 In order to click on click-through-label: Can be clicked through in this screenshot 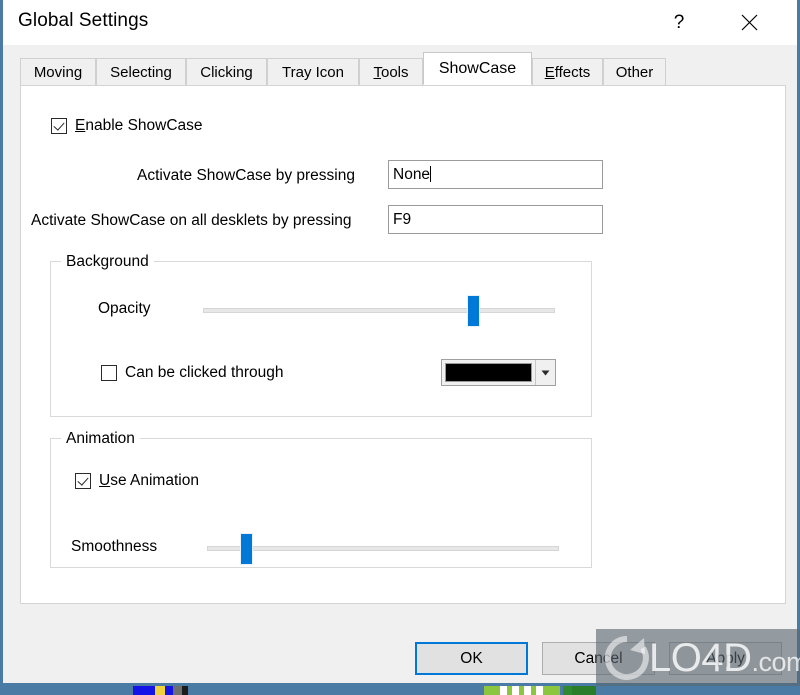, I will do `click(204, 372)`.